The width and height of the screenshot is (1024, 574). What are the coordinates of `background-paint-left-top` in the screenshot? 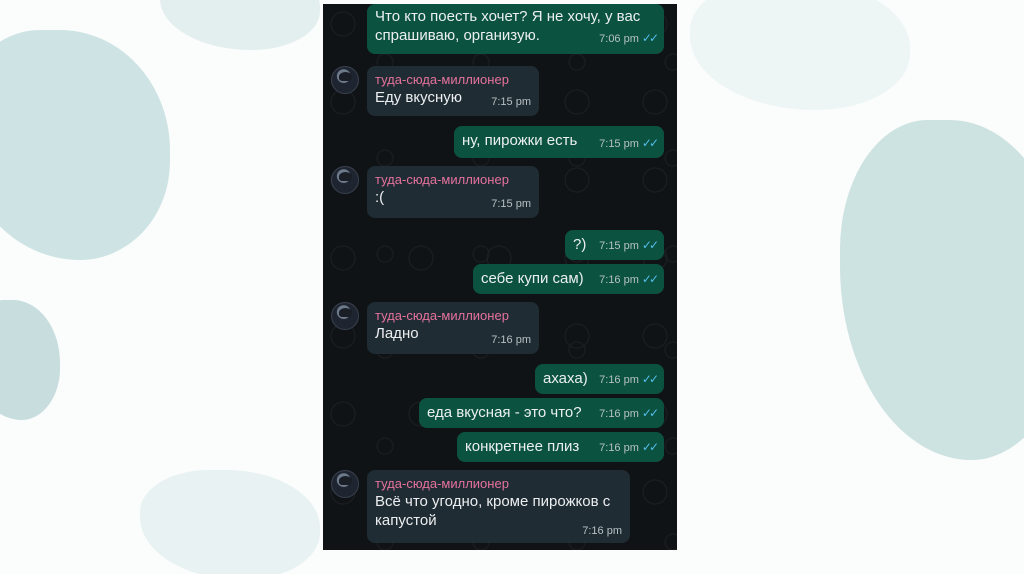 It's located at (240, 25).